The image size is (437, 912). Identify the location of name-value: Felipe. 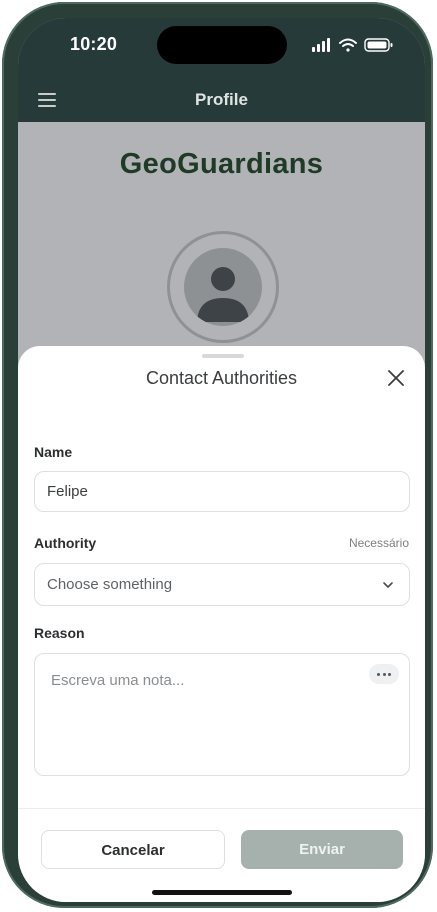
(67, 491).